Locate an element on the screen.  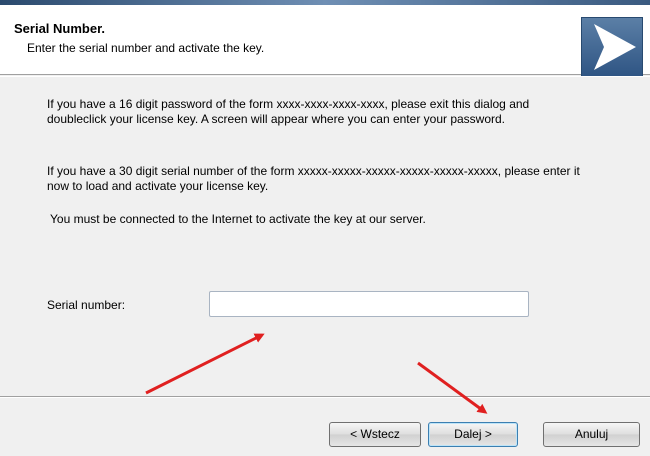
back-button: < Wstecz is located at coordinates (375, 434).